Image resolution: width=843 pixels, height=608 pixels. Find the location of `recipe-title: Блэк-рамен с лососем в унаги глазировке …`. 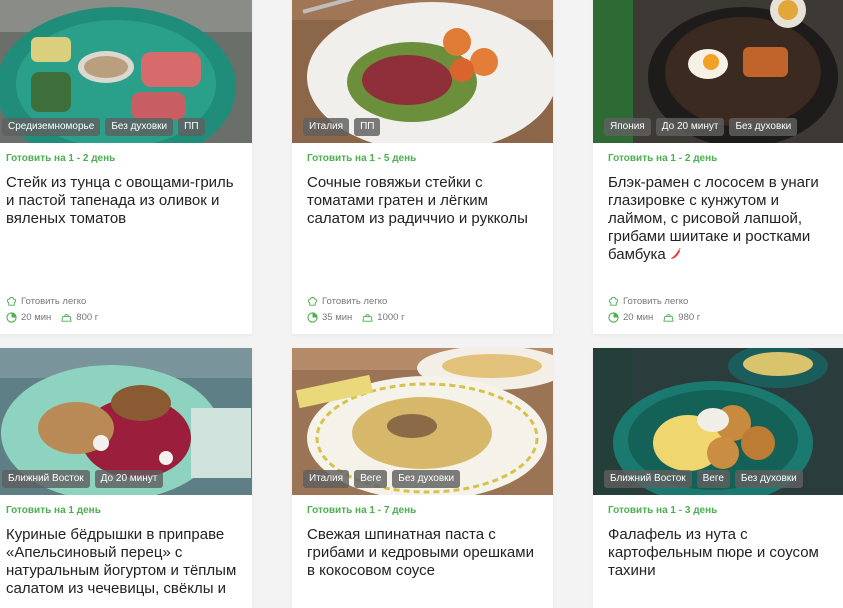

recipe-title: Блэк-рамен с лососем в унаги глазировке … is located at coordinates (724, 219).